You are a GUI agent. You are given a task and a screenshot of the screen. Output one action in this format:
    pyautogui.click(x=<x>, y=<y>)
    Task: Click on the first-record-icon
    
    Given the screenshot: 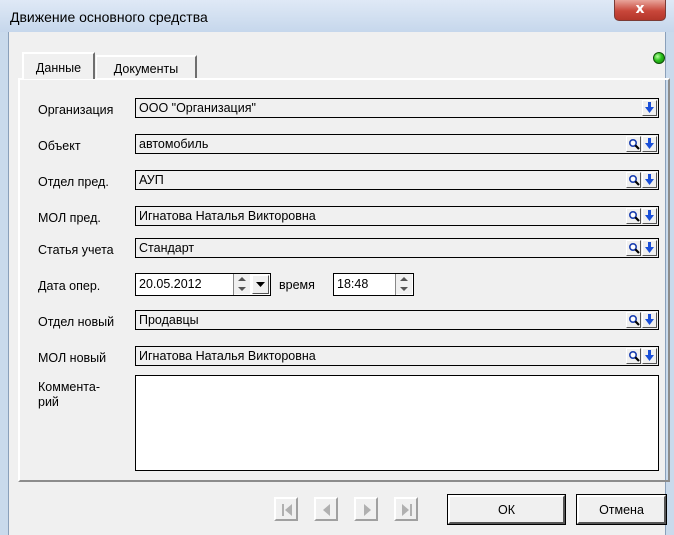 What is the action you would take?
    pyautogui.click(x=287, y=510)
    